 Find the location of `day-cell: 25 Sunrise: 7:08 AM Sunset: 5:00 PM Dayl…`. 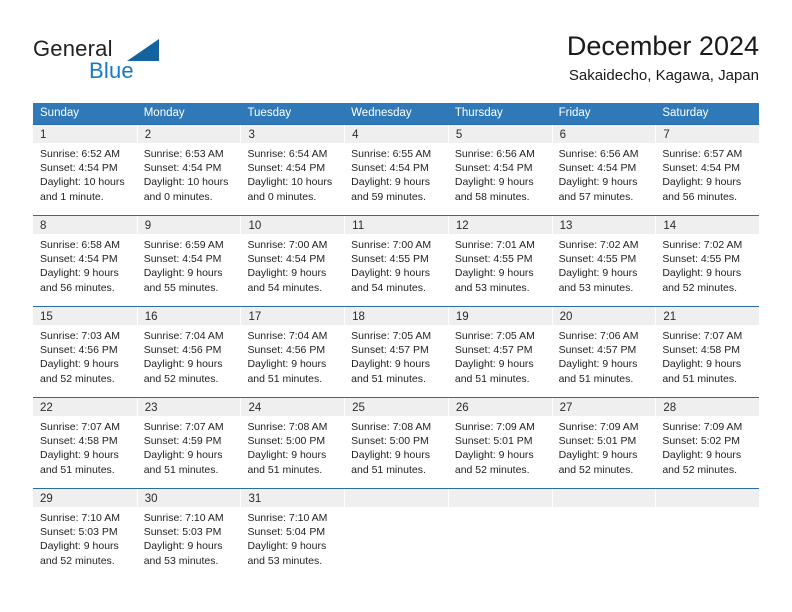

day-cell: 25 Sunrise: 7:08 AM Sunset: 5:00 PM Dayl… is located at coordinates (396, 443).